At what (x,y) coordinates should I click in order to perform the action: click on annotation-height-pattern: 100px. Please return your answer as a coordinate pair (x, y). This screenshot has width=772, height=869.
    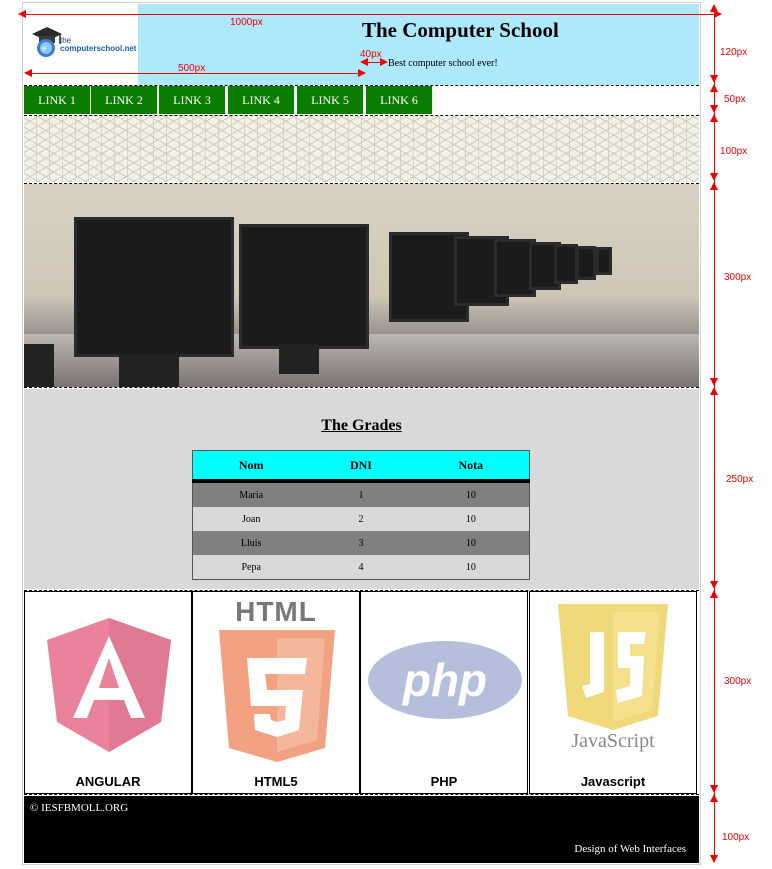
    Looking at the image, I should click on (734, 151).